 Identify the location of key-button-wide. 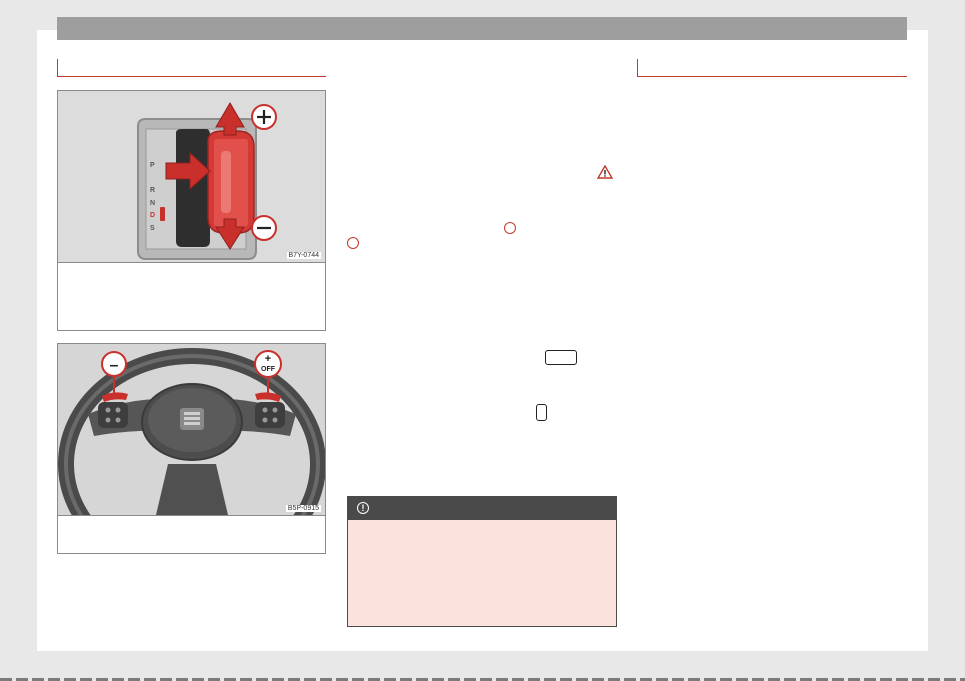
(561, 357).